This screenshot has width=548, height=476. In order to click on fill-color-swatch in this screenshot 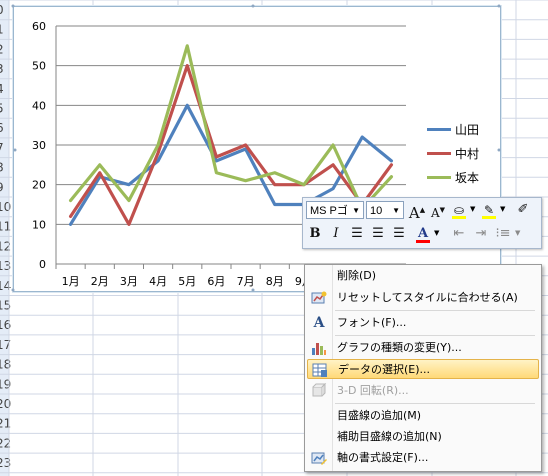, I will do `click(459, 217)`.